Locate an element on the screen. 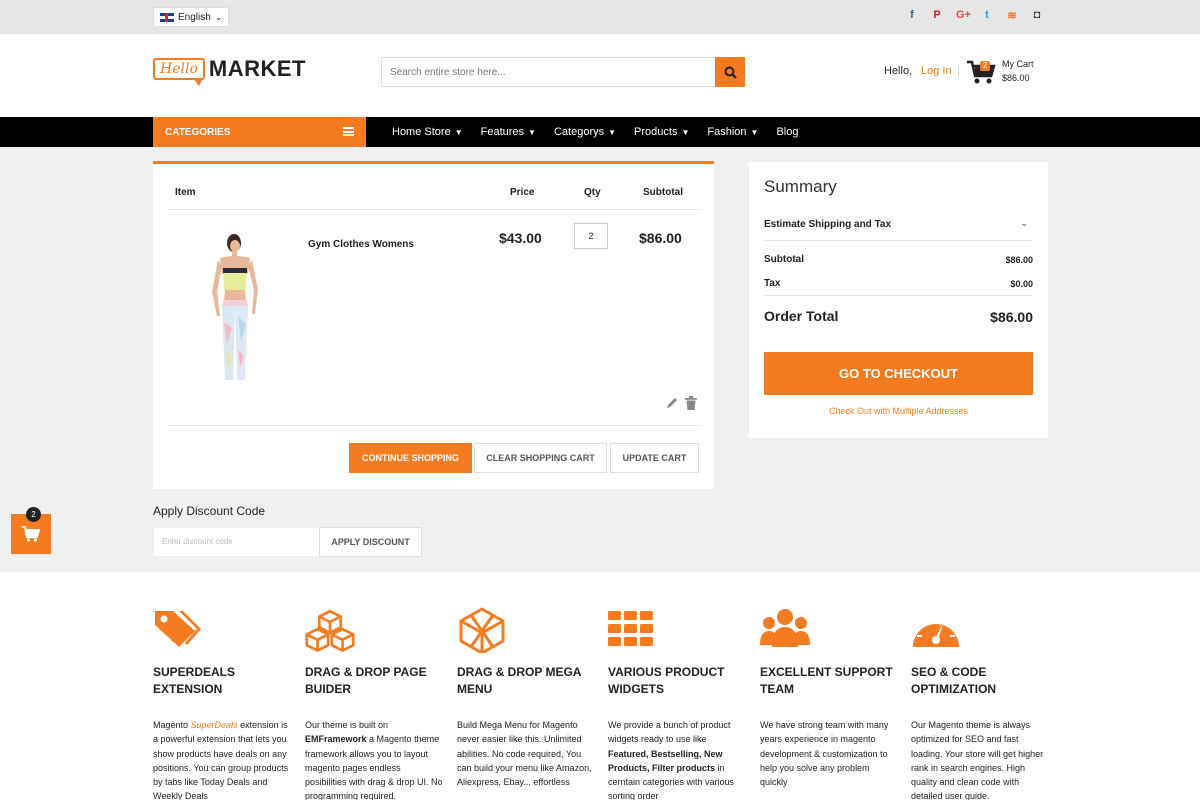  clear-cart-button: CLEAR SHOPPING CART is located at coordinates (540, 458).